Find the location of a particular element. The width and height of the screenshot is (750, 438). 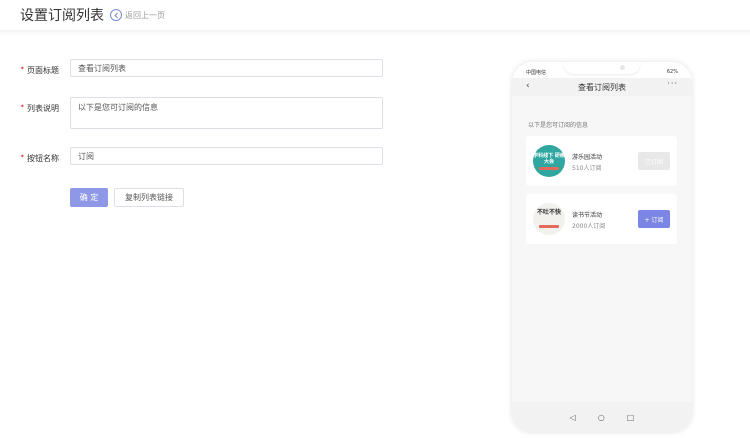

home-key-icon: ○ is located at coordinates (601, 417).